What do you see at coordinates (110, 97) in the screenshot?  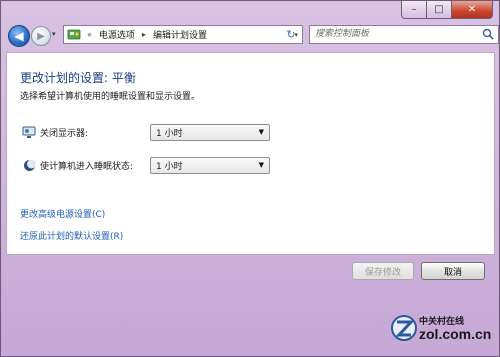 I see `page-subtitle: 选择希望计算机使用的睡眠设置和显示设置。` at bounding box center [110, 97].